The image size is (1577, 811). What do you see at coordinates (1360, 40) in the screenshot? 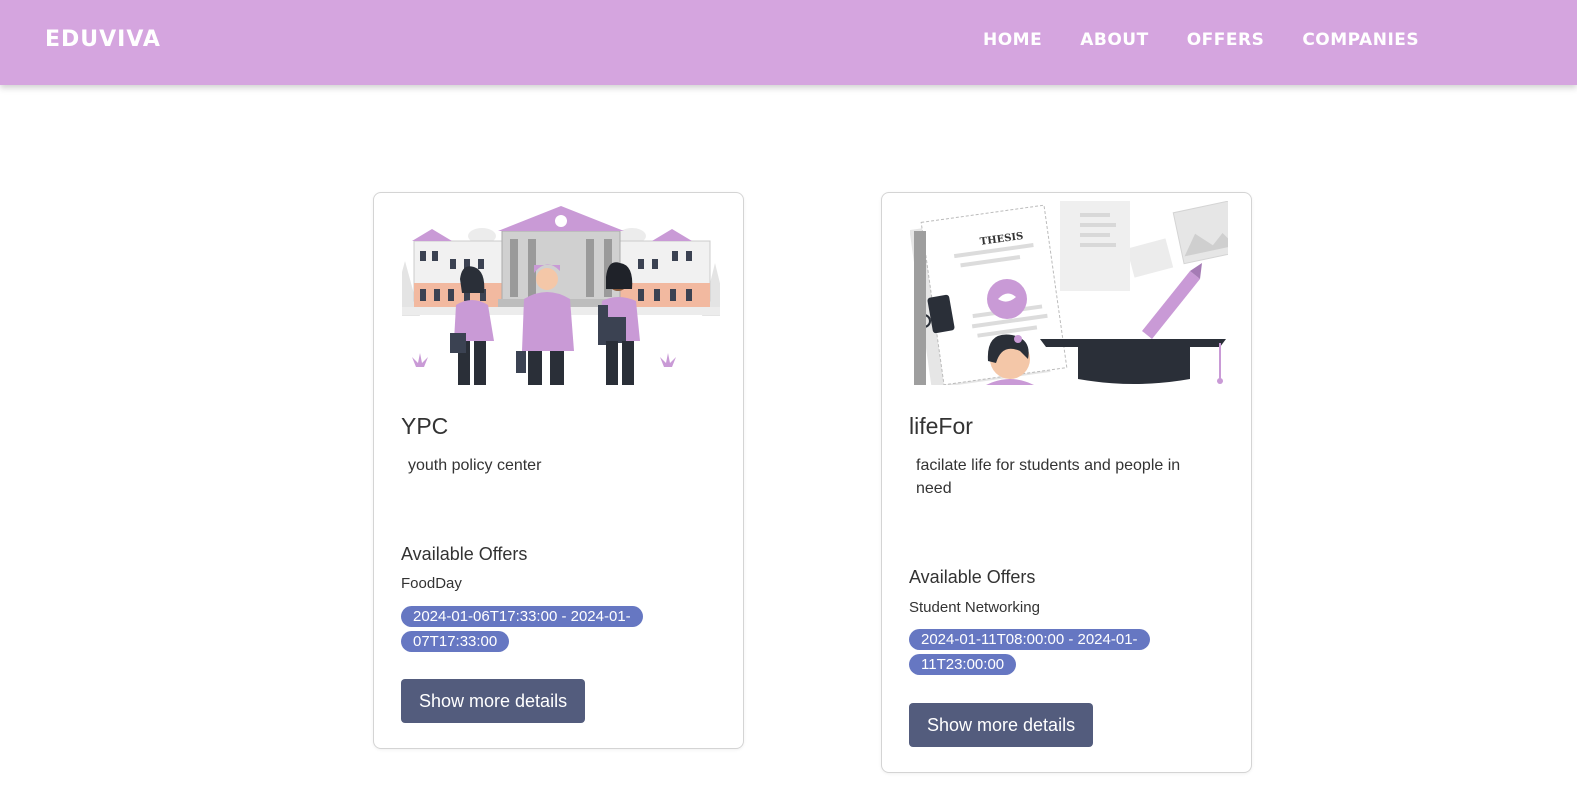
I see `nav-companies: COMPANIES` at bounding box center [1360, 40].